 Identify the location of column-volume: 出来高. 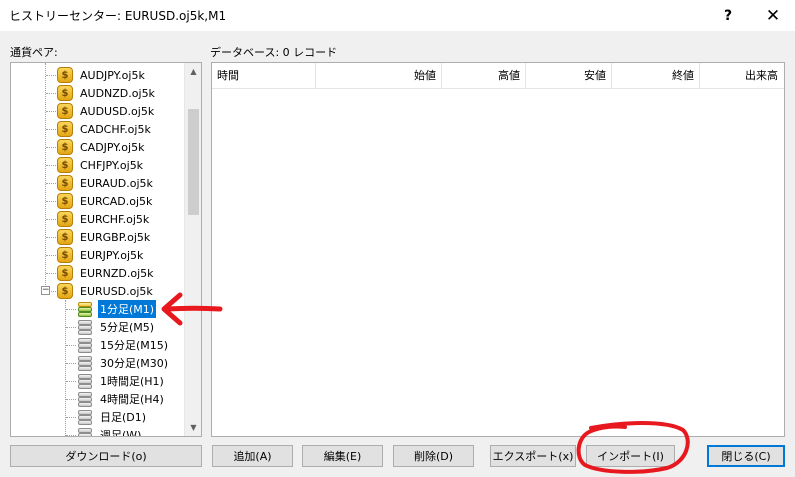
(741, 76).